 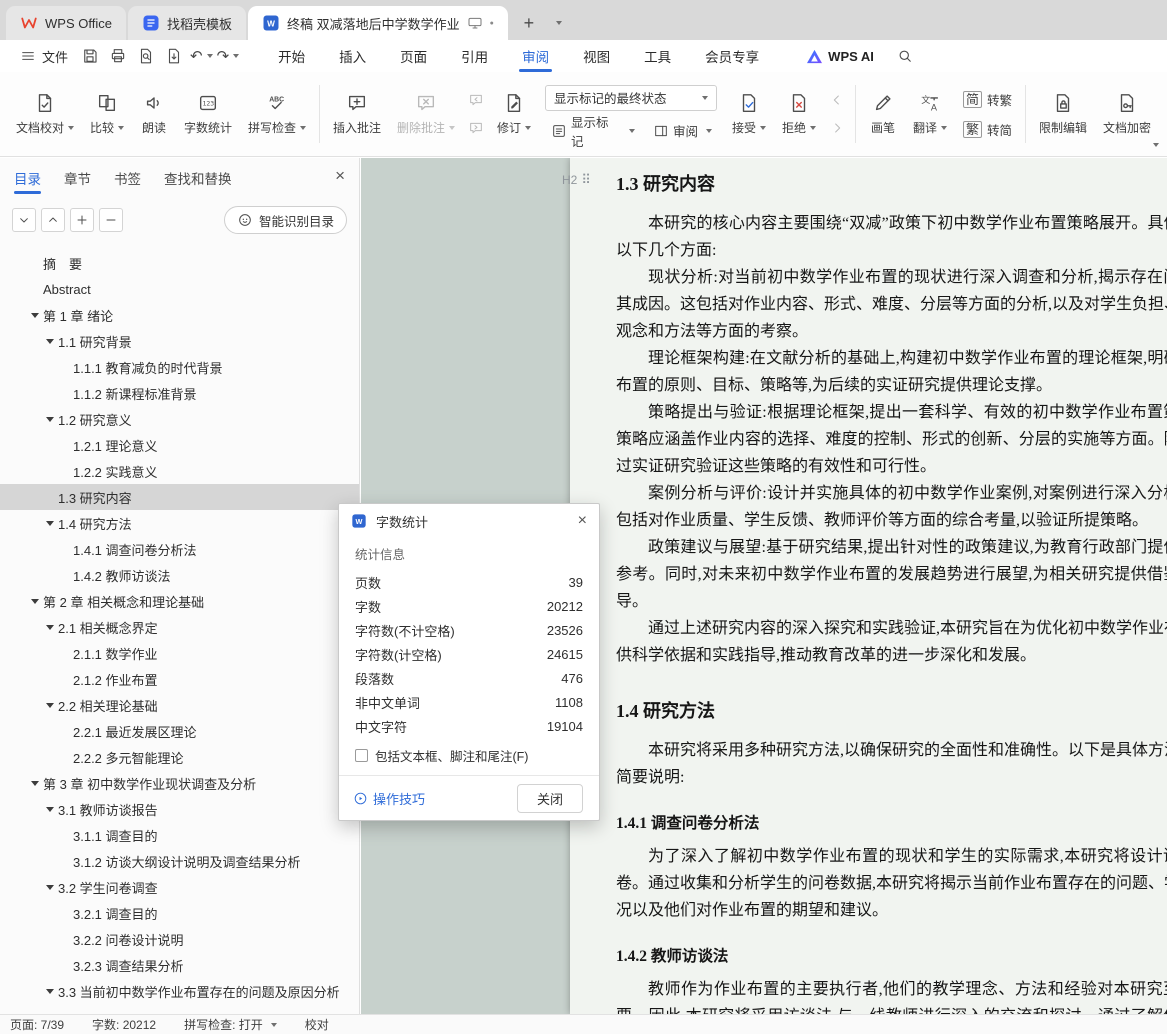 I want to click on zoom-in-button, so click(x=82, y=220).